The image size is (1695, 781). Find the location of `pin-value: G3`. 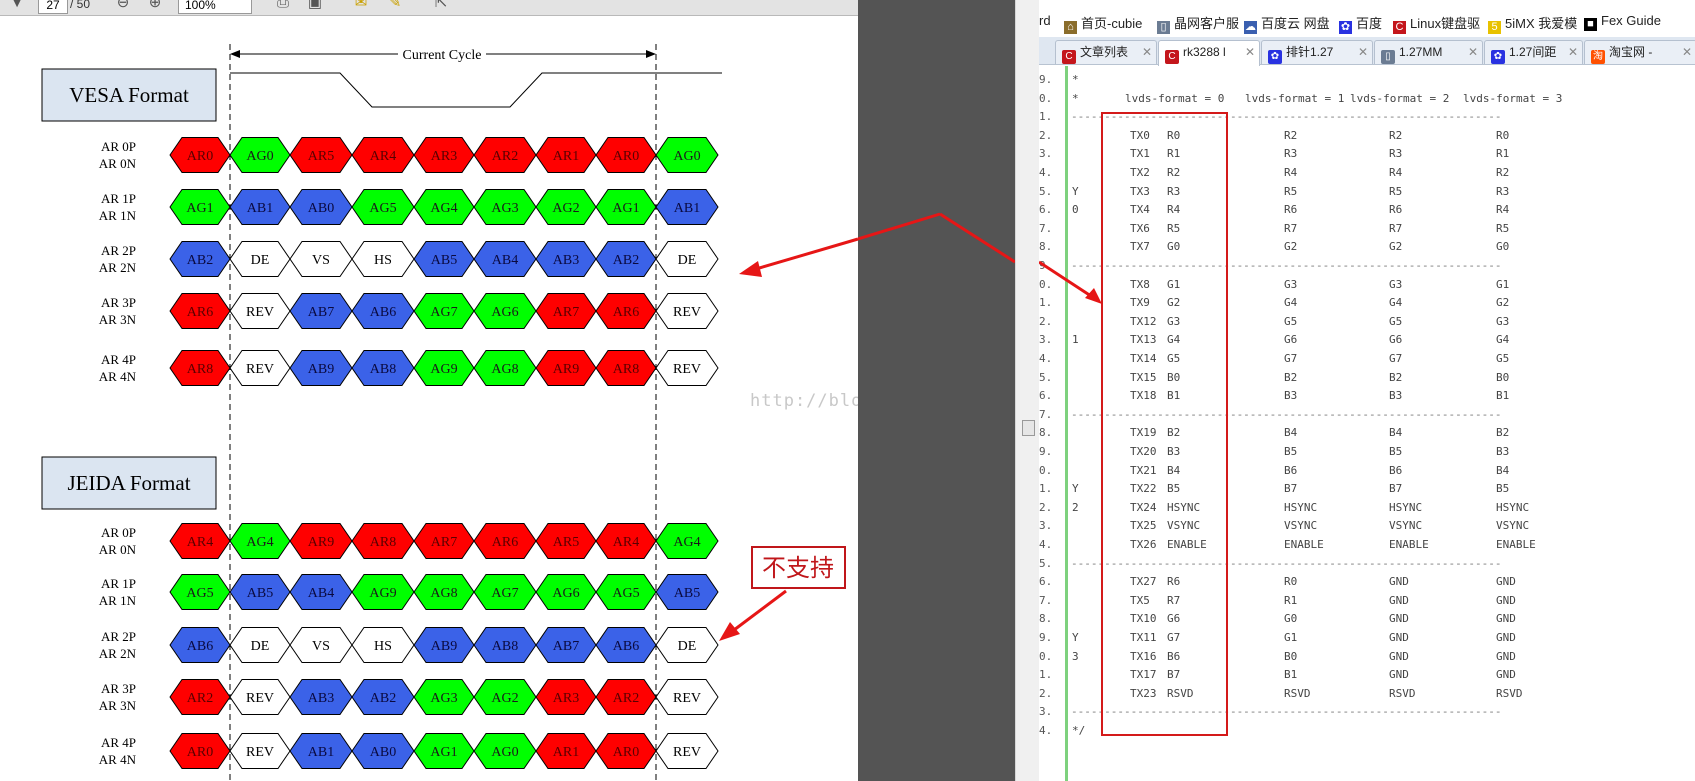

pin-value: G3 is located at coordinates (1503, 321).